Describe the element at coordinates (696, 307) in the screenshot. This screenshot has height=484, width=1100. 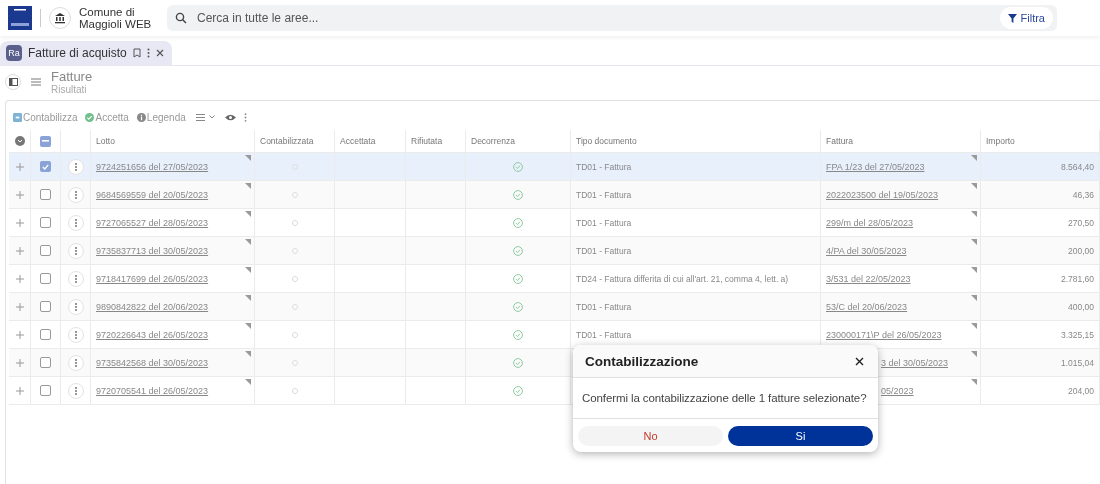
I see `table-cell: TD01 - Fattura` at that location.